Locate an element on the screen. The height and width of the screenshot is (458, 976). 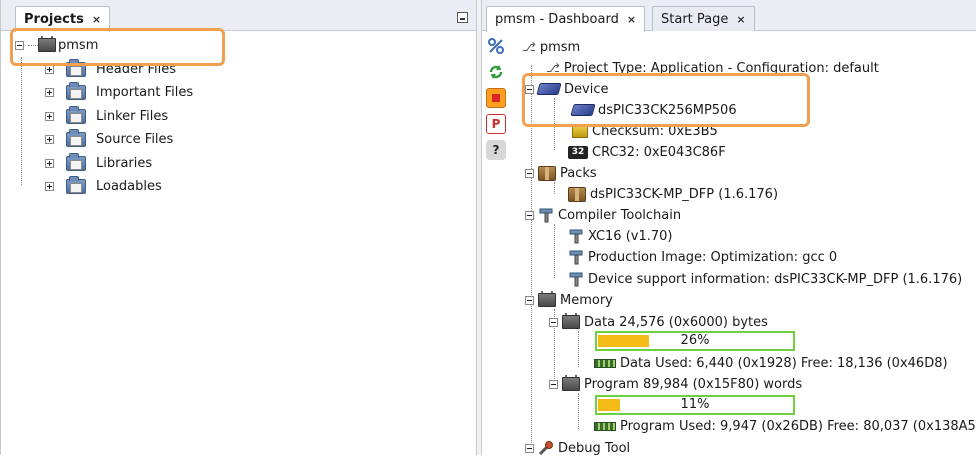
minimize-window-icon is located at coordinates (462, 17).